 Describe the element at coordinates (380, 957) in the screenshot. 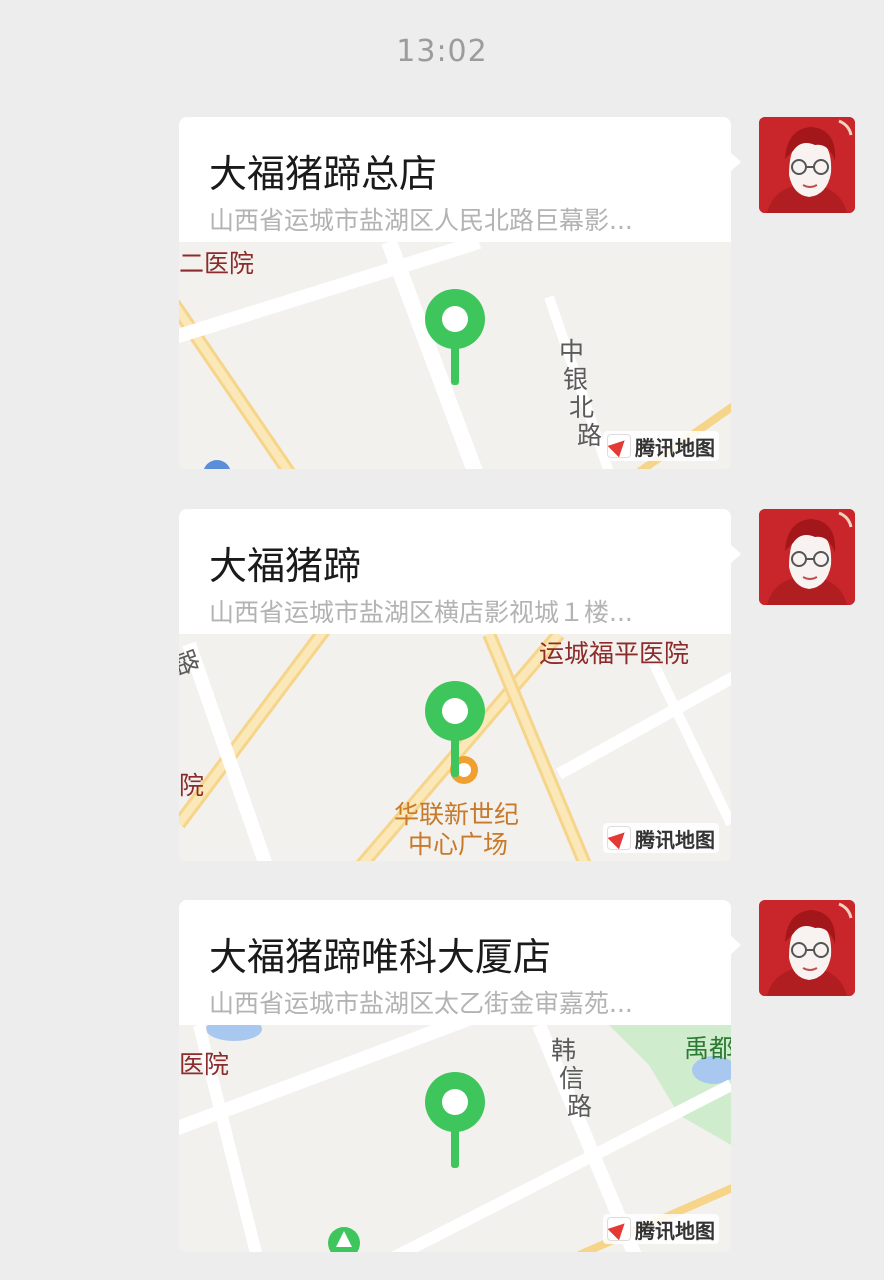

I see `location-title: 大福猪蹄唯科大厦店` at that location.